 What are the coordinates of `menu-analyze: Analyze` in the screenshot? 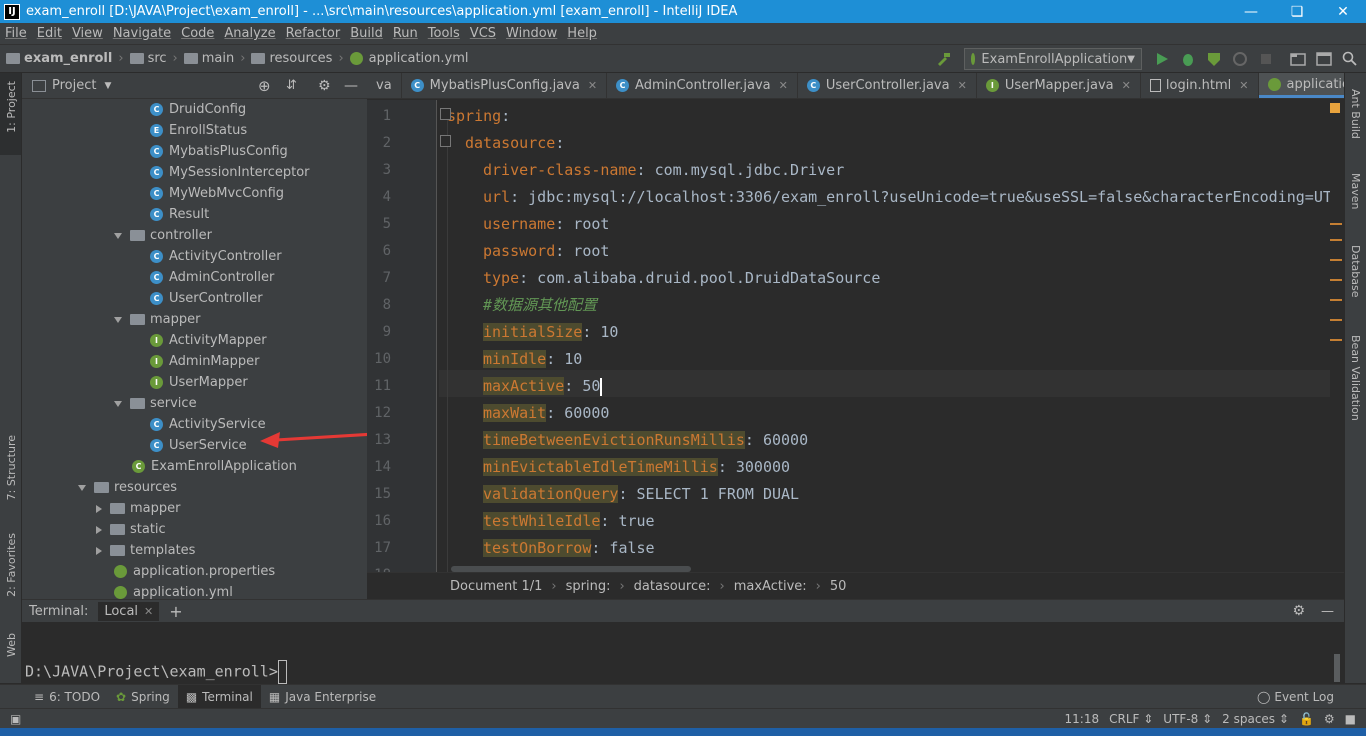 It's located at (249, 33).